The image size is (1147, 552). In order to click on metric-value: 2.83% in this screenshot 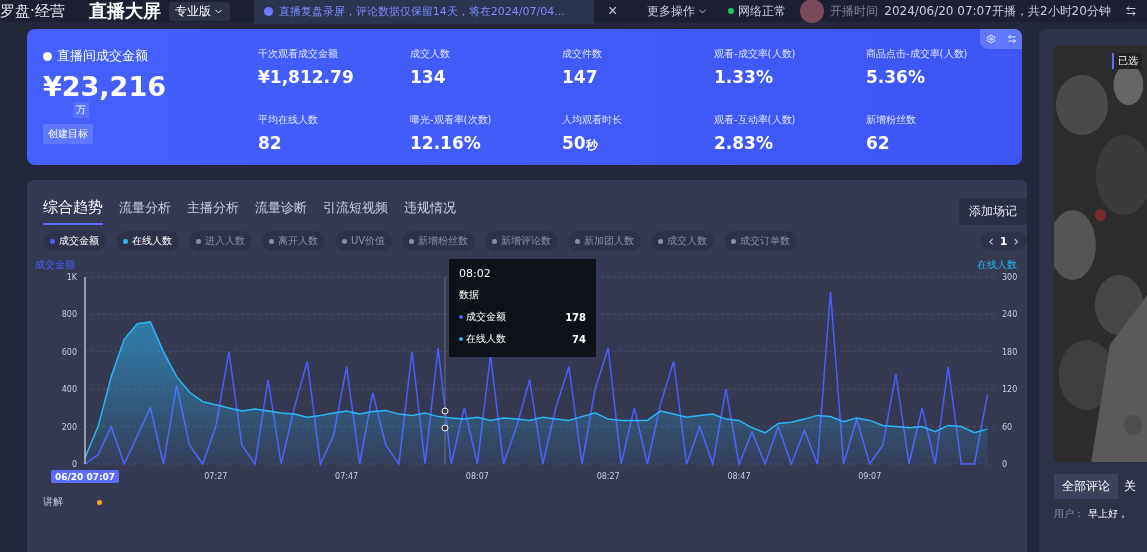, I will do `click(744, 142)`.